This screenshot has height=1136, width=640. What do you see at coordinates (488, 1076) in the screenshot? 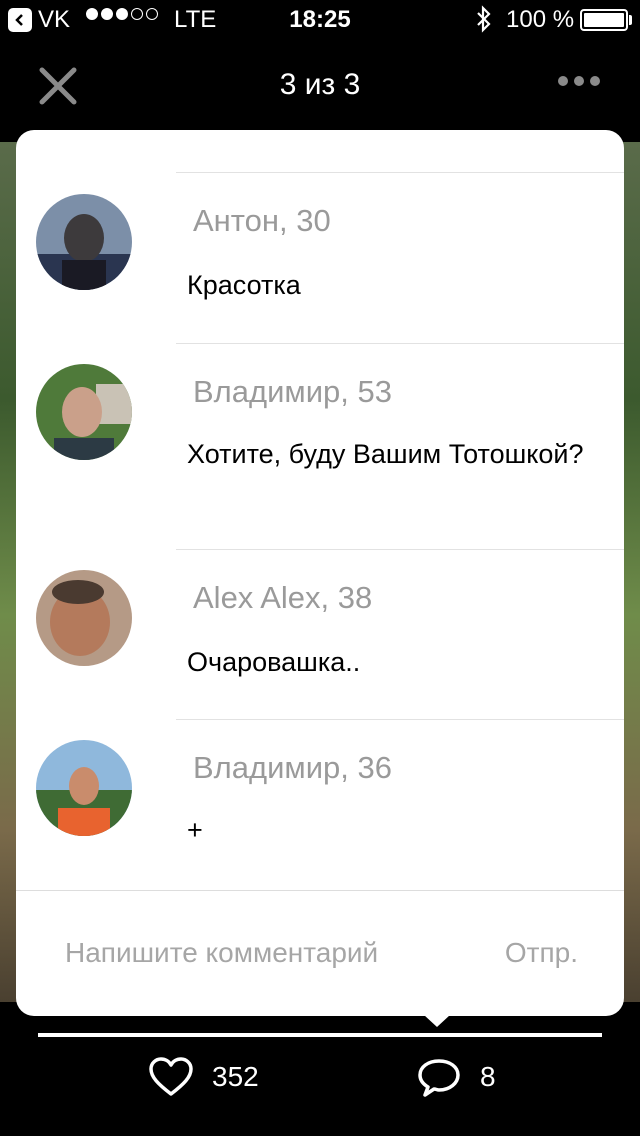
I see `comments-count: 8` at bounding box center [488, 1076].